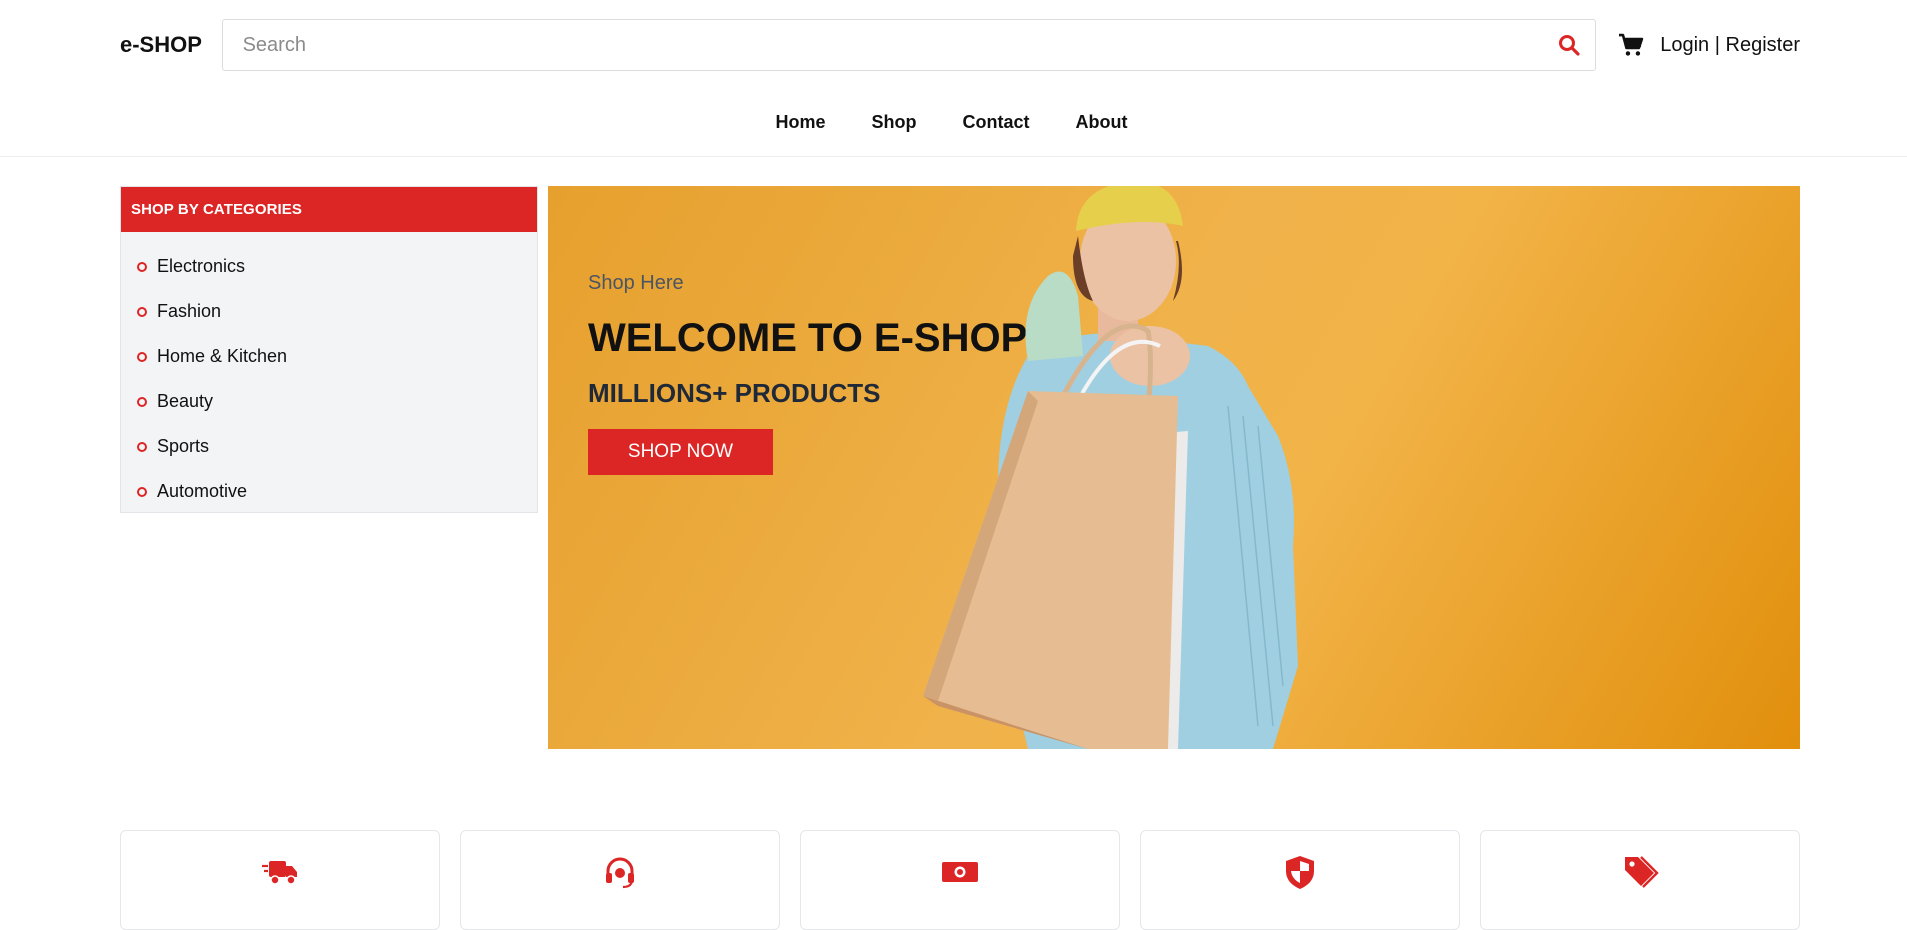 The image size is (1907, 930). Describe the element at coordinates (329, 266) in the screenshot. I see `category-item-electronics: Electronics` at that location.